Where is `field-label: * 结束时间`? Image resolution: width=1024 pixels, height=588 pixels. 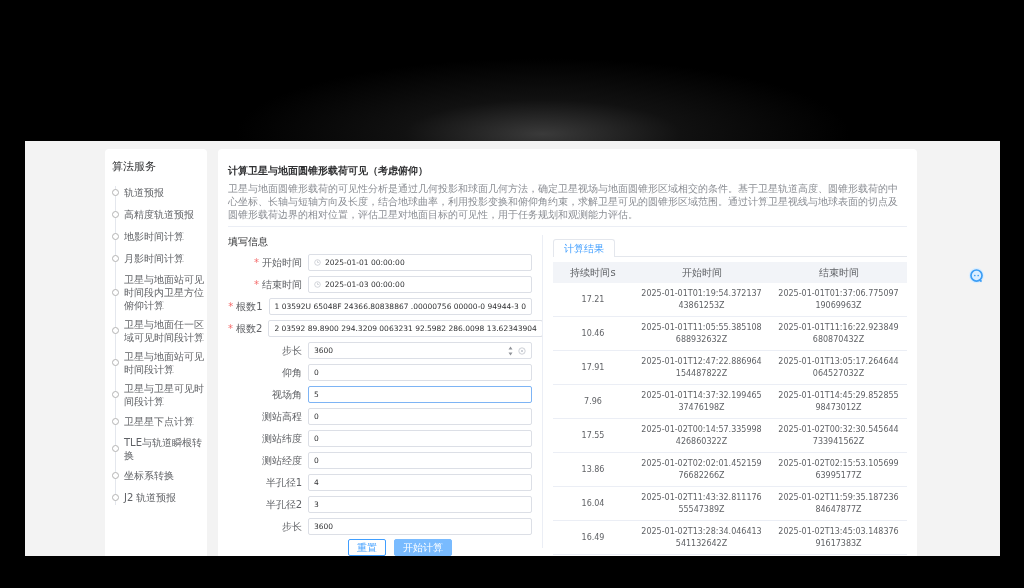 field-label: * 结束时间 is located at coordinates (278, 285).